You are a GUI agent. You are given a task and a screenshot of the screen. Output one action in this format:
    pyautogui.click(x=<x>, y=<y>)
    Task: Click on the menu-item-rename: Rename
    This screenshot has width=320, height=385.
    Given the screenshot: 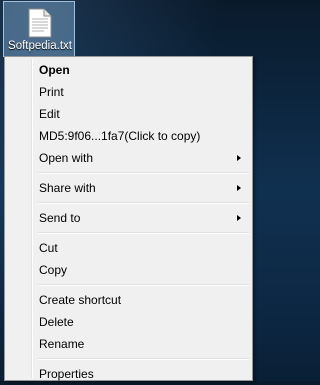 What is the action you would take?
    pyautogui.click(x=128, y=344)
    